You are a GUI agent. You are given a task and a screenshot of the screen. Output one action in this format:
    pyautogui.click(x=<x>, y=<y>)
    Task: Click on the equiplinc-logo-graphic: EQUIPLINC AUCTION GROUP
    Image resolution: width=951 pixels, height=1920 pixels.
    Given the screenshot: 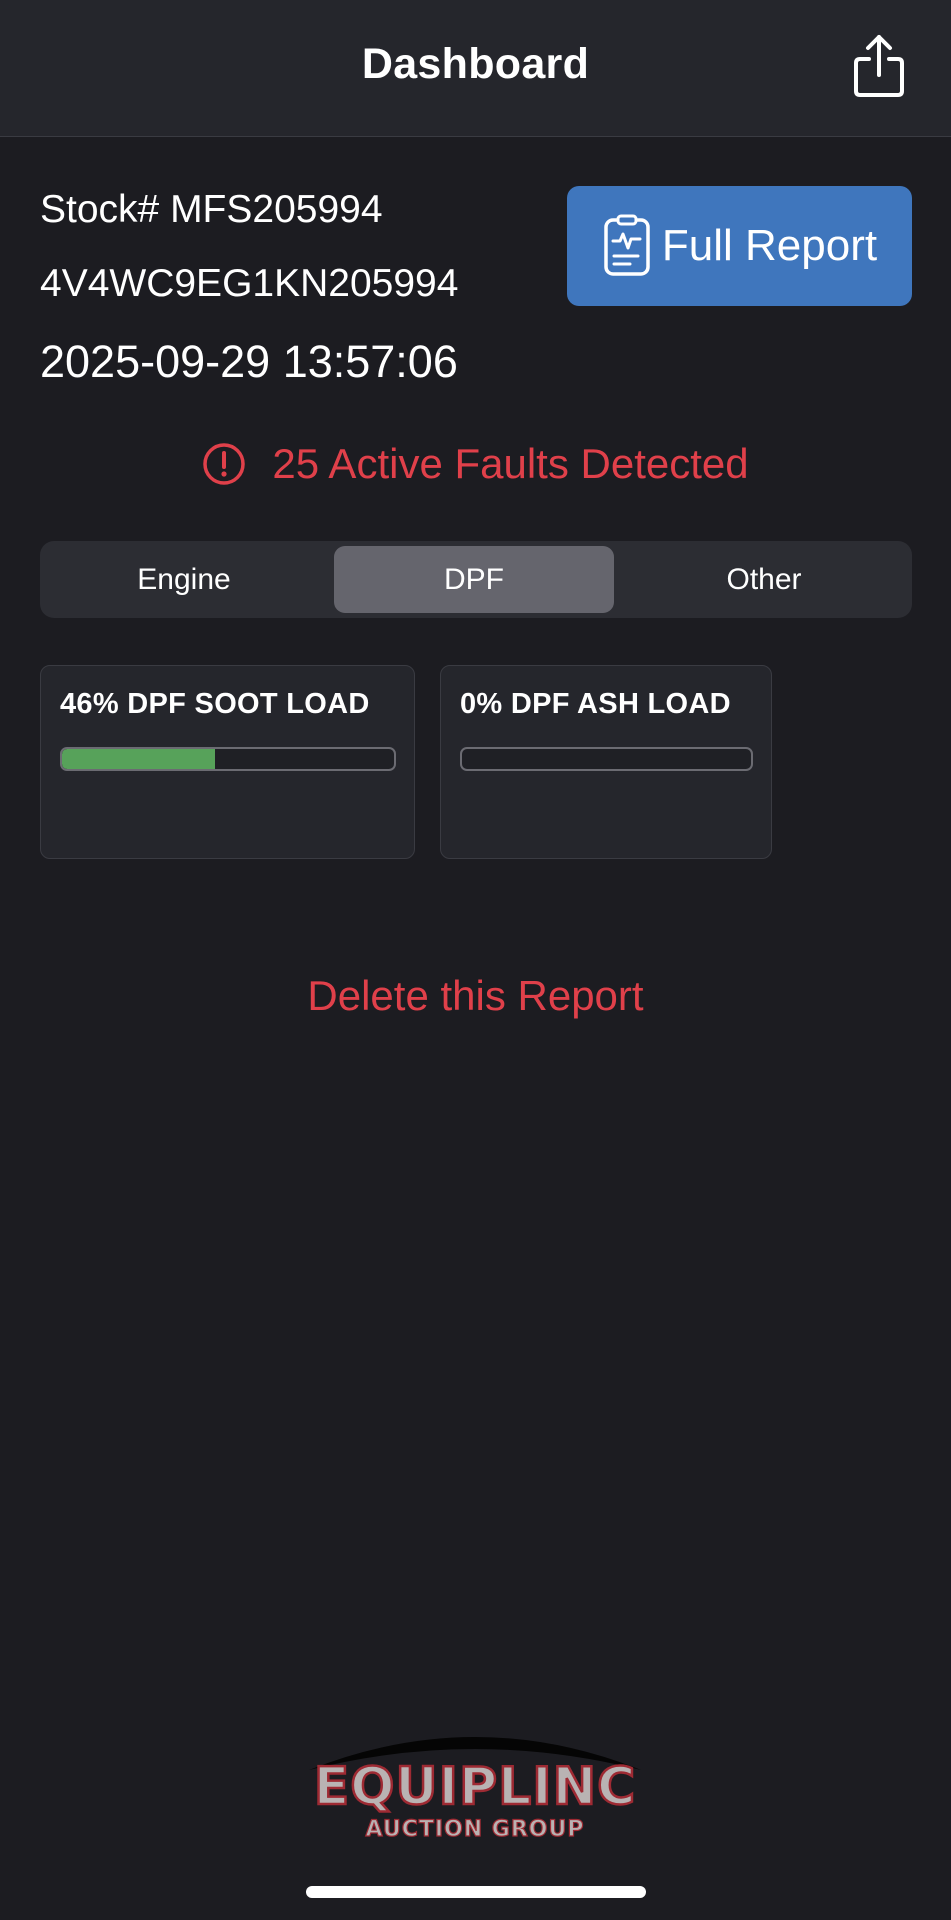 What is the action you would take?
    pyautogui.click(x=475, y=1790)
    